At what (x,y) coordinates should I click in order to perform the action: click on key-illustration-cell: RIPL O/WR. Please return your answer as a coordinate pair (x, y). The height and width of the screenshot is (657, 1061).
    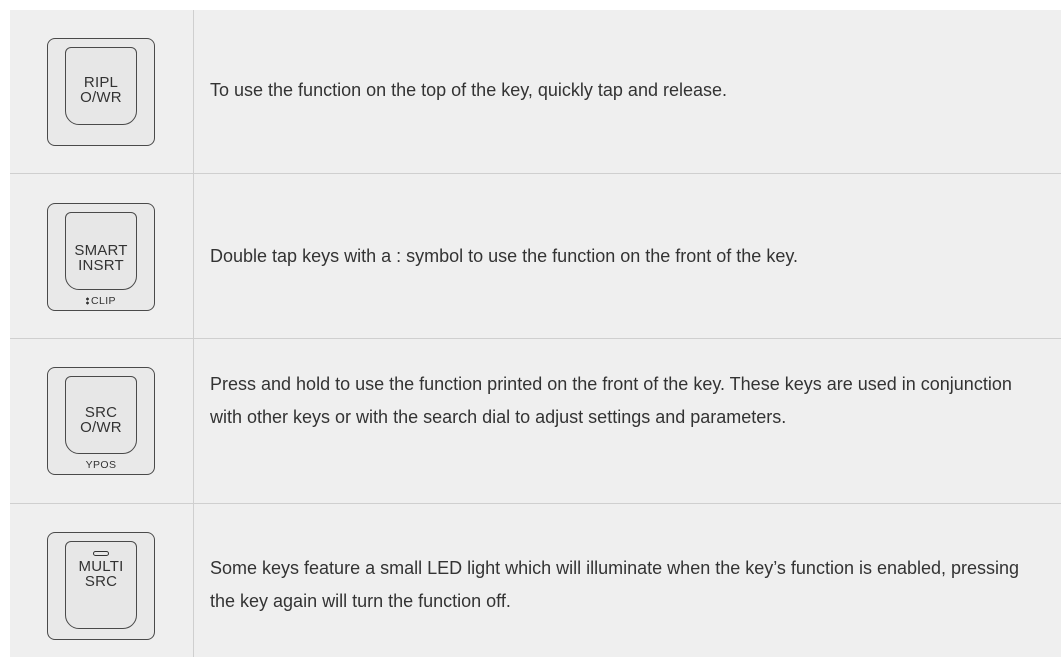
    Looking at the image, I should click on (101, 91).